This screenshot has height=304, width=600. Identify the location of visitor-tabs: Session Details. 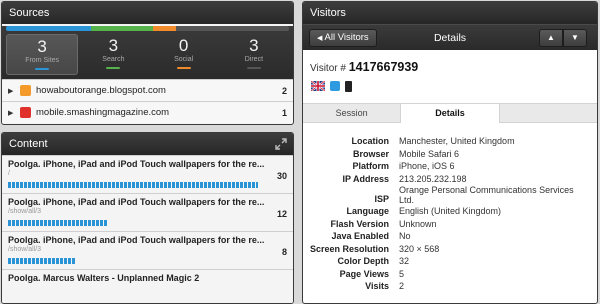
(450, 113).